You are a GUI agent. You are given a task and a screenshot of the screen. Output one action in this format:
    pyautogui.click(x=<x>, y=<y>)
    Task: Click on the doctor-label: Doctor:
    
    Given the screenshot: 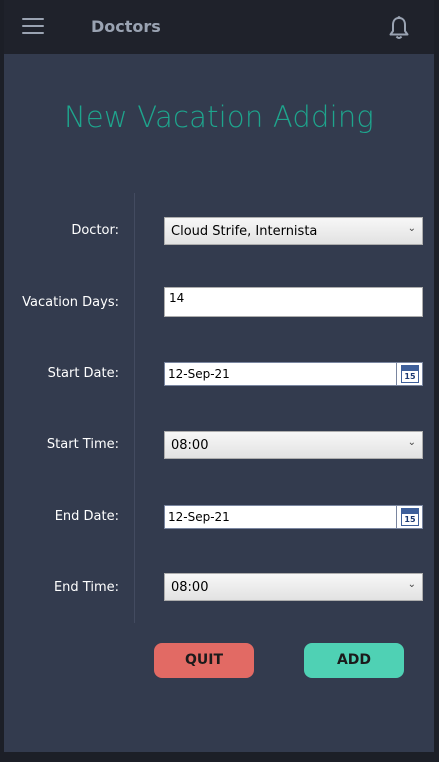 What is the action you would take?
    pyautogui.click(x=95, y=230)
    